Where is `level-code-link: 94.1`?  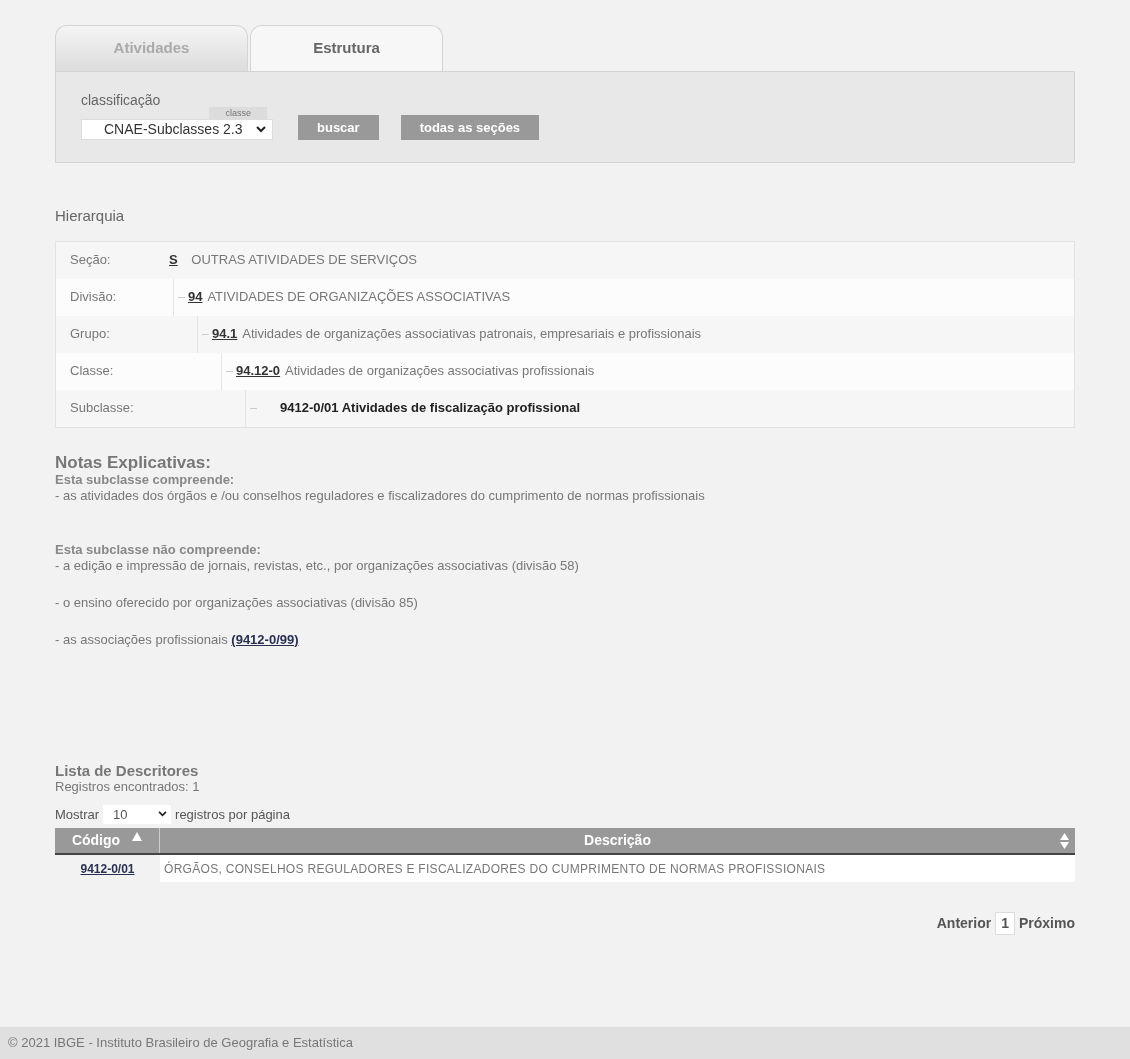 level-code-link: 94.1 is located at coordinates (225, 334).